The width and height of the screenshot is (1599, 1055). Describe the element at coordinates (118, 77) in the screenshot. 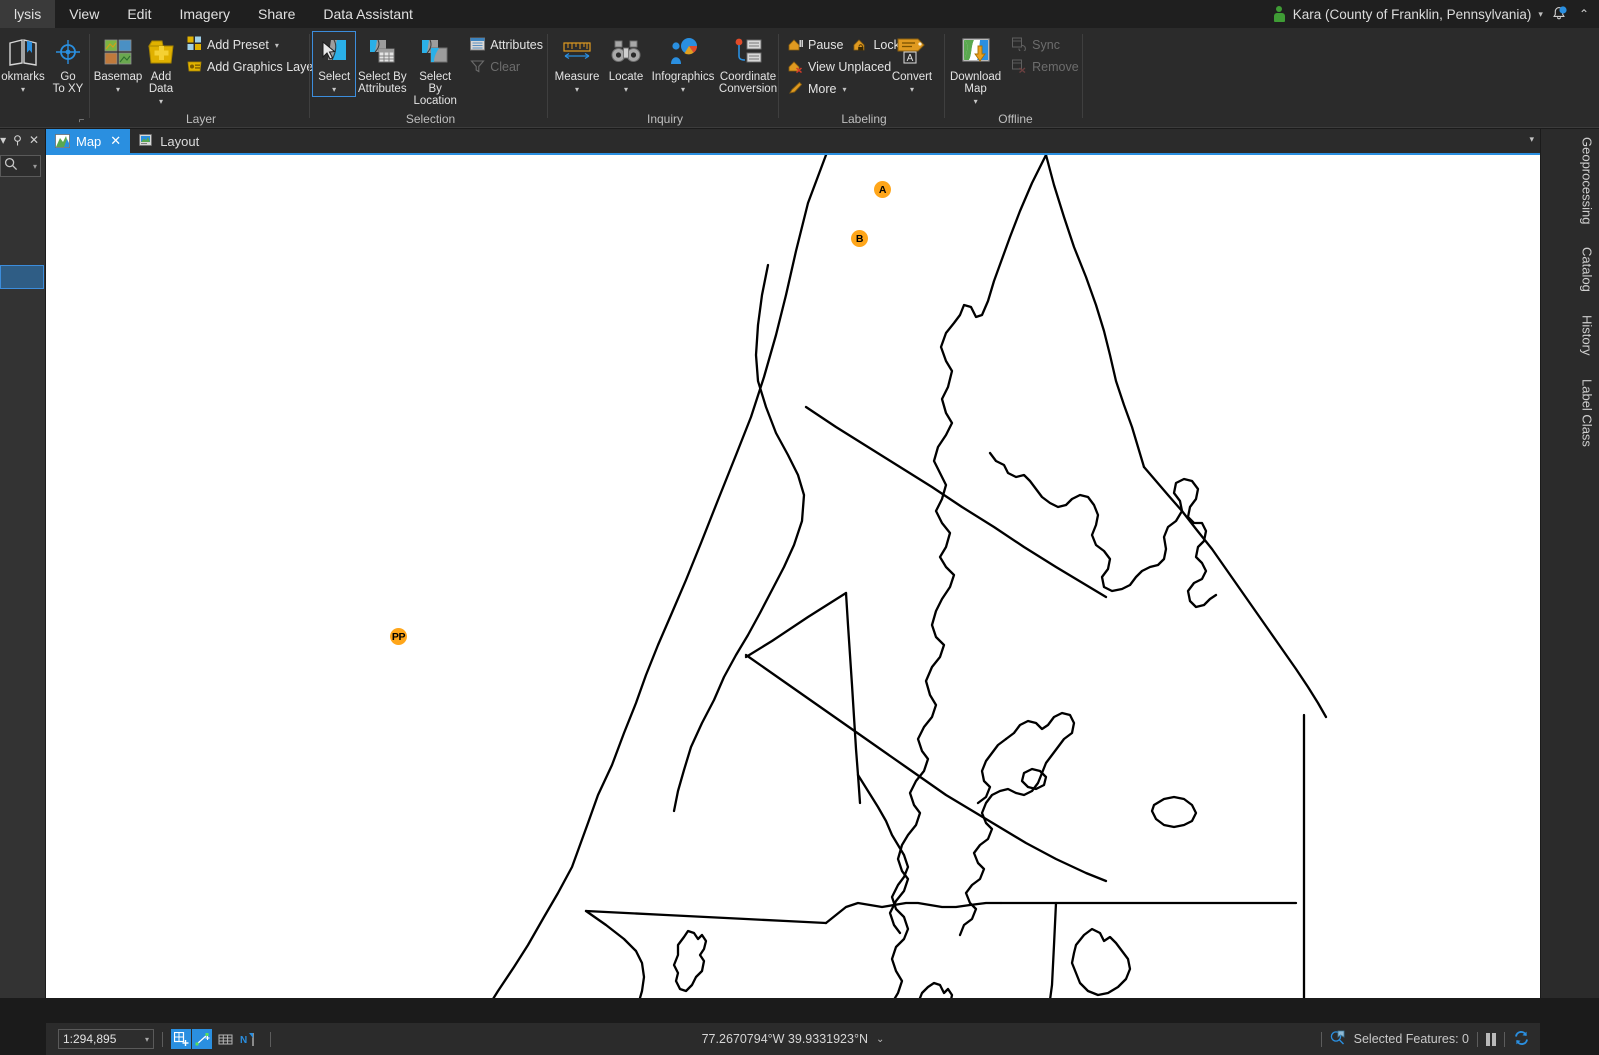

I see `basemap-label: Basemap` at that location.